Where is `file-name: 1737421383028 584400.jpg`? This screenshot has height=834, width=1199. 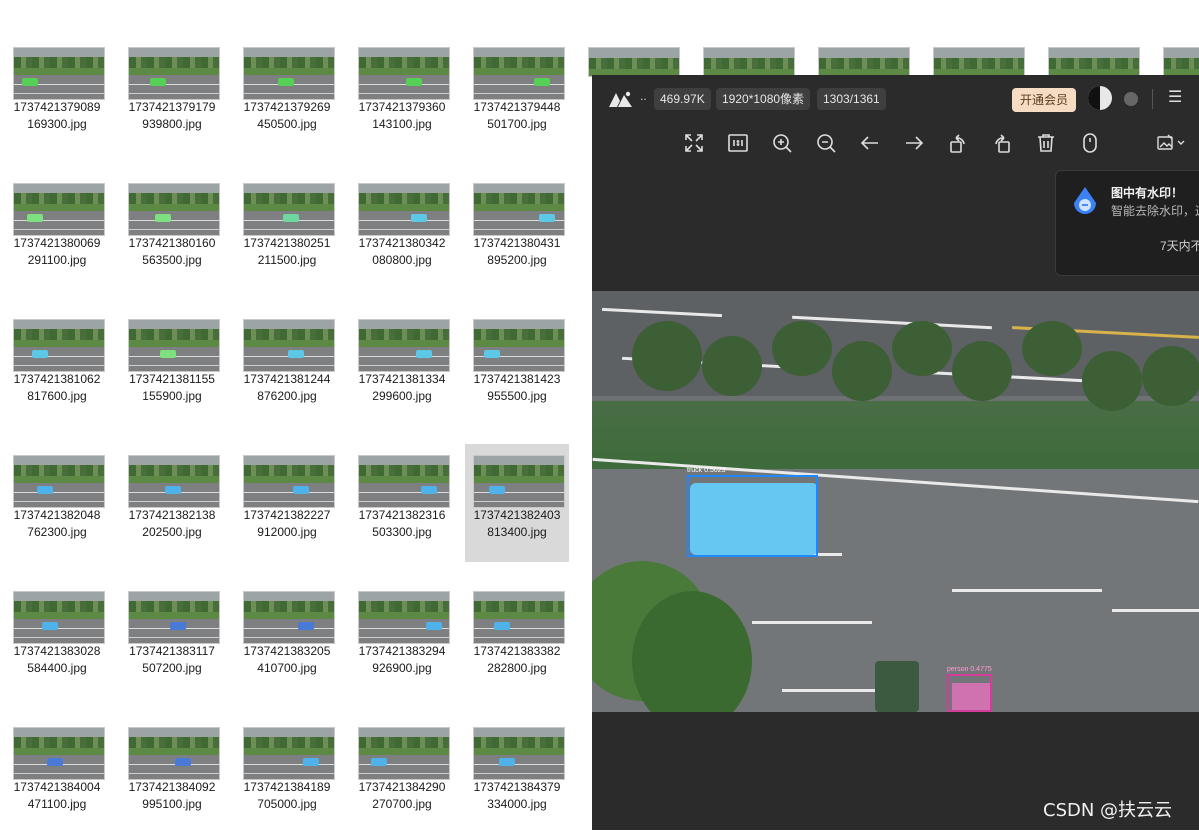
file-name: 1737421383028 584400.jpg is located at coordinates (57, 659).